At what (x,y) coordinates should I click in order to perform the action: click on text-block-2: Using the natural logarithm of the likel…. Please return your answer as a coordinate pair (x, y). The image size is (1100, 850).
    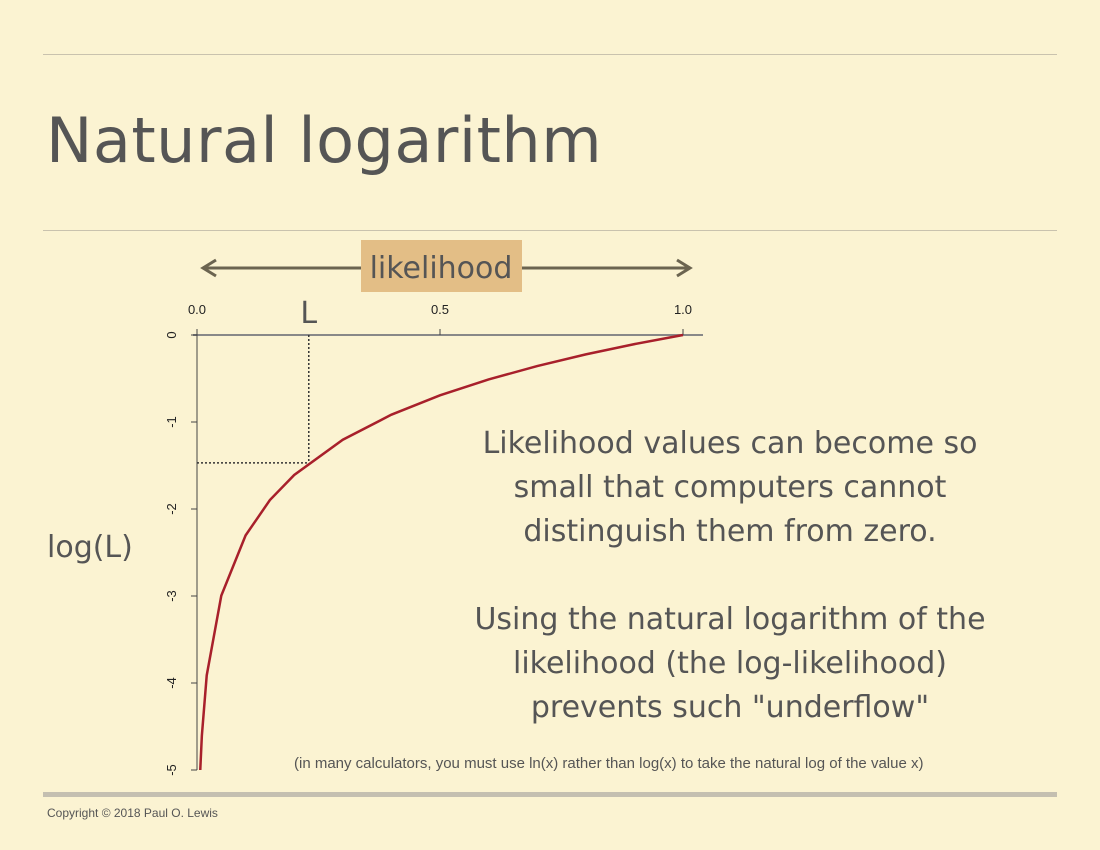
    Looking at the image, I should click on (730, 664).